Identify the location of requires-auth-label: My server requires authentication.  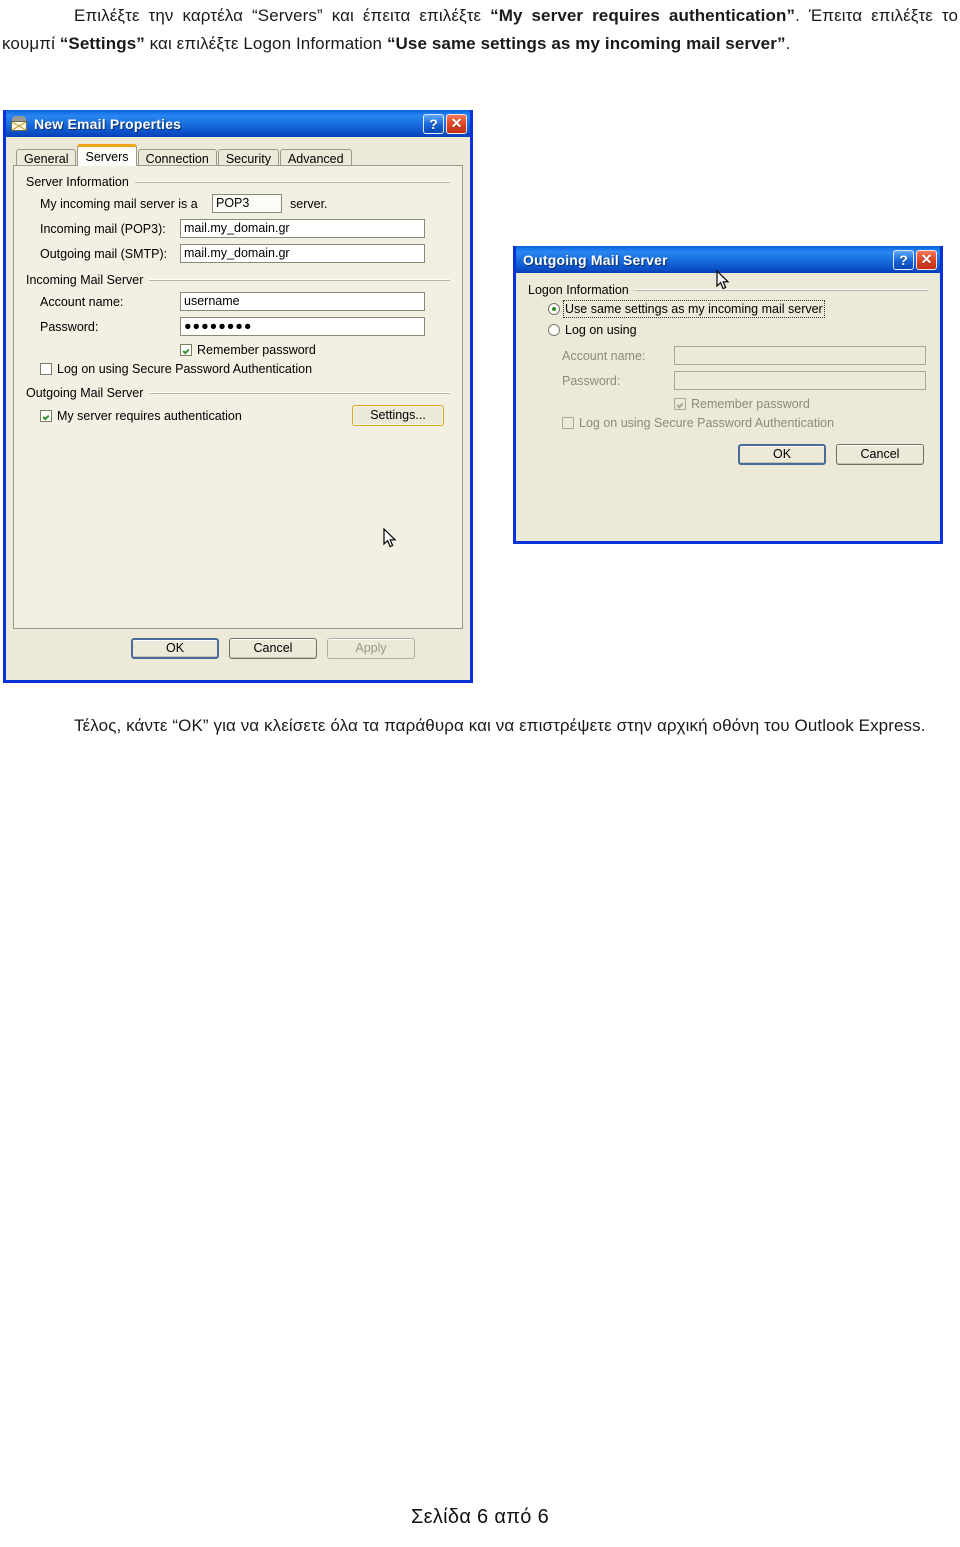
(149, 415).